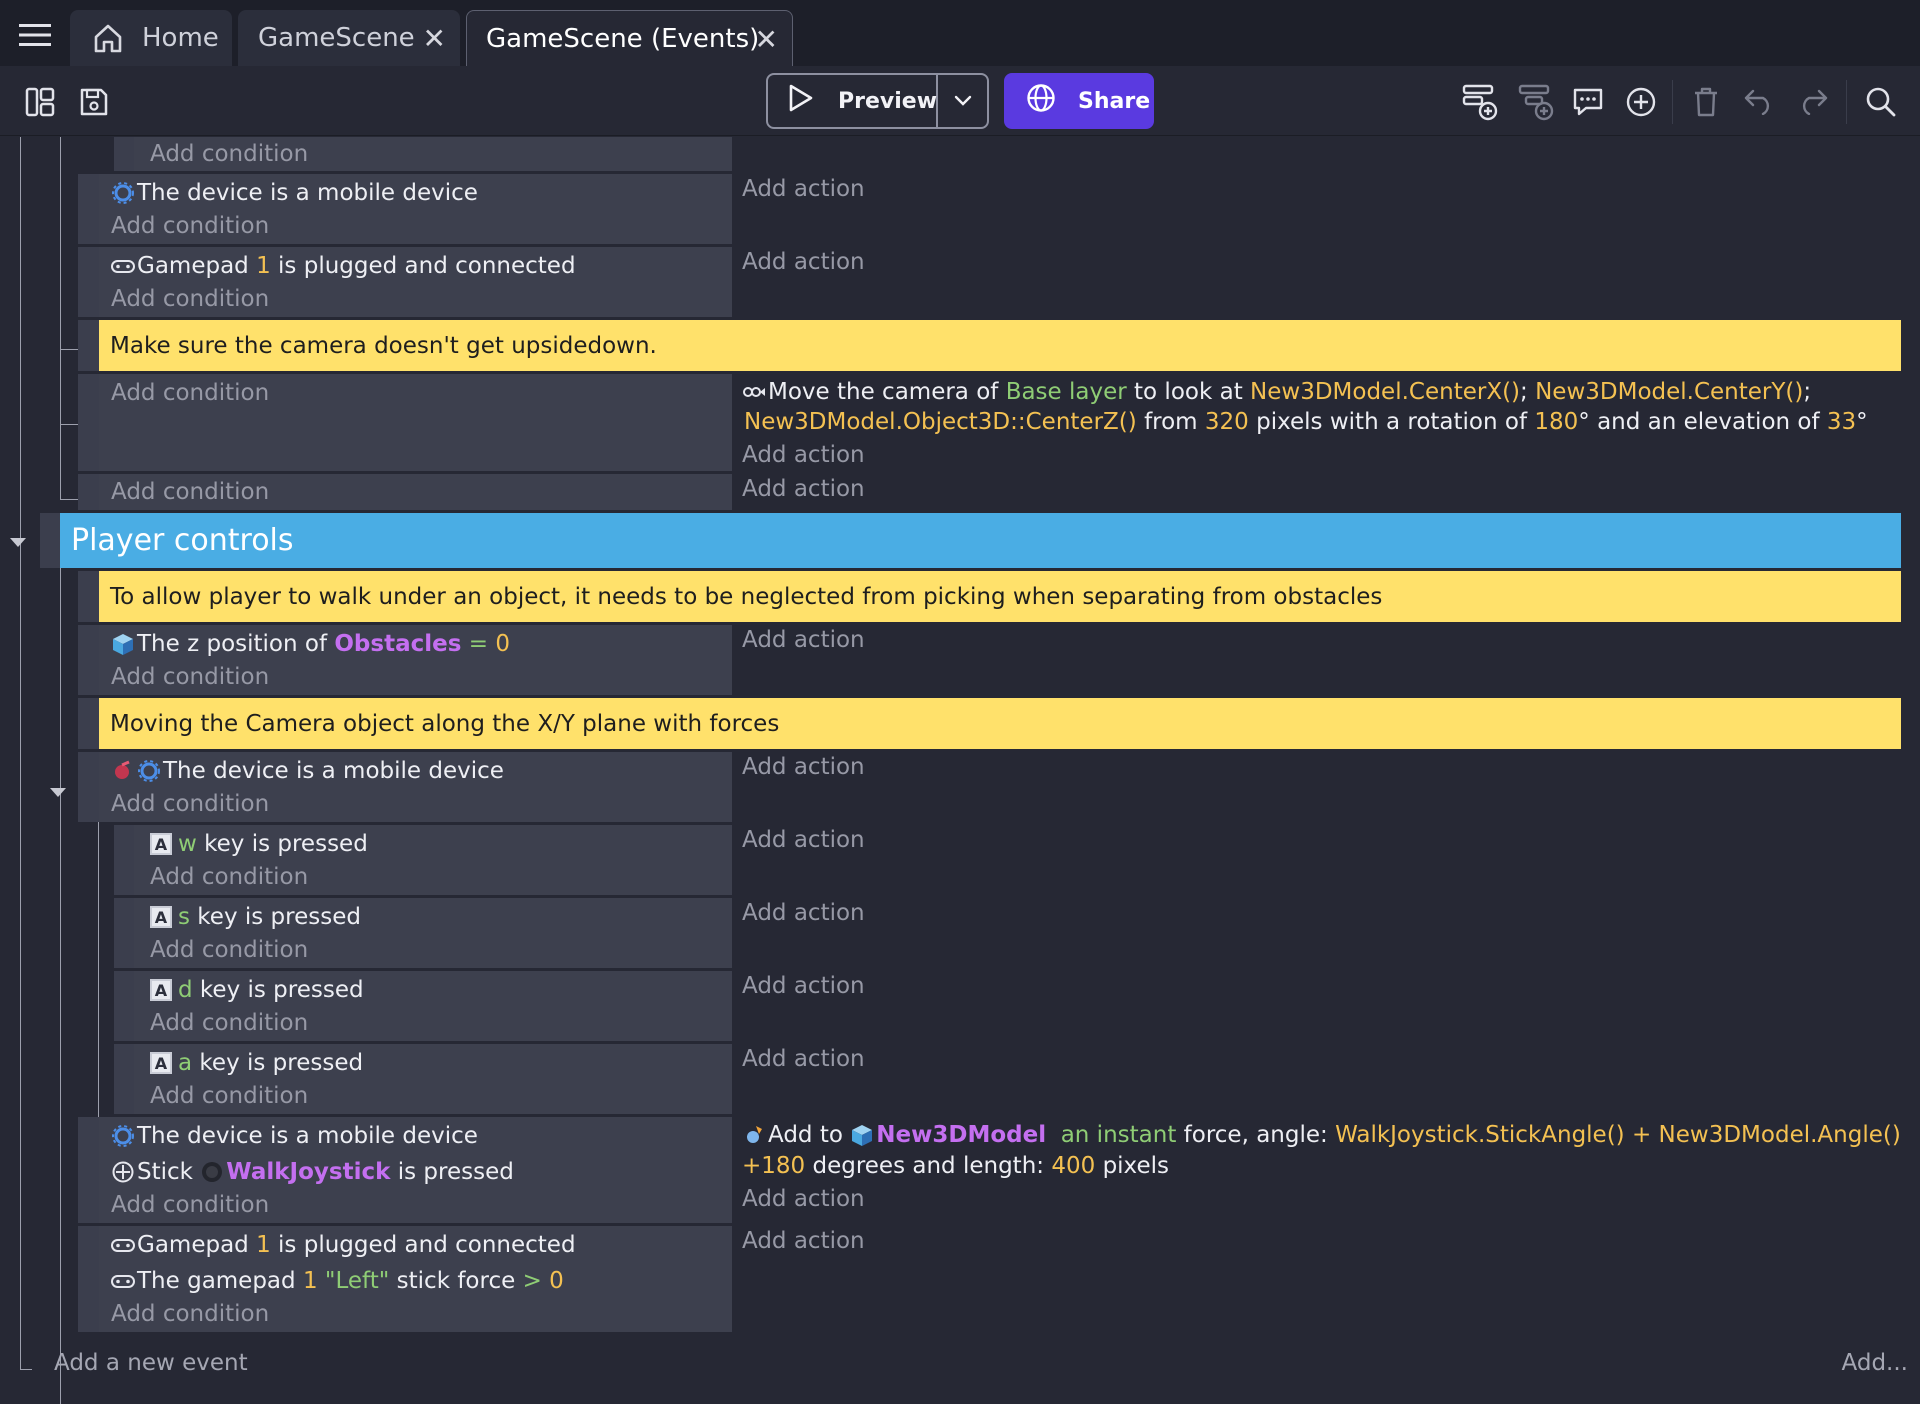 The image size is (1920, 1404). Describe the element at coordinates (337, 1281) in the screenshot. I see `condition: The gamepad 1 "Left" stick force > 0` at that location.